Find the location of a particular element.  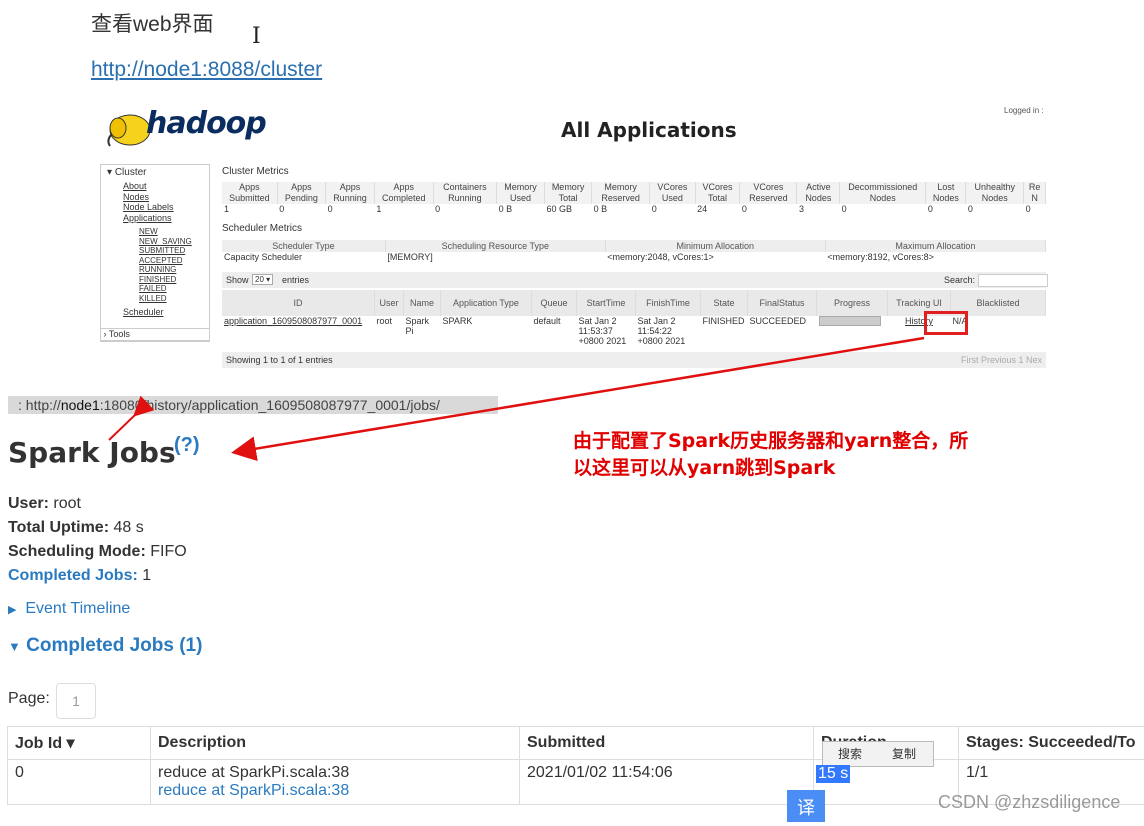

event-timeline-toggle: ▶ Event Timeline is located at coordinates (69, 609).